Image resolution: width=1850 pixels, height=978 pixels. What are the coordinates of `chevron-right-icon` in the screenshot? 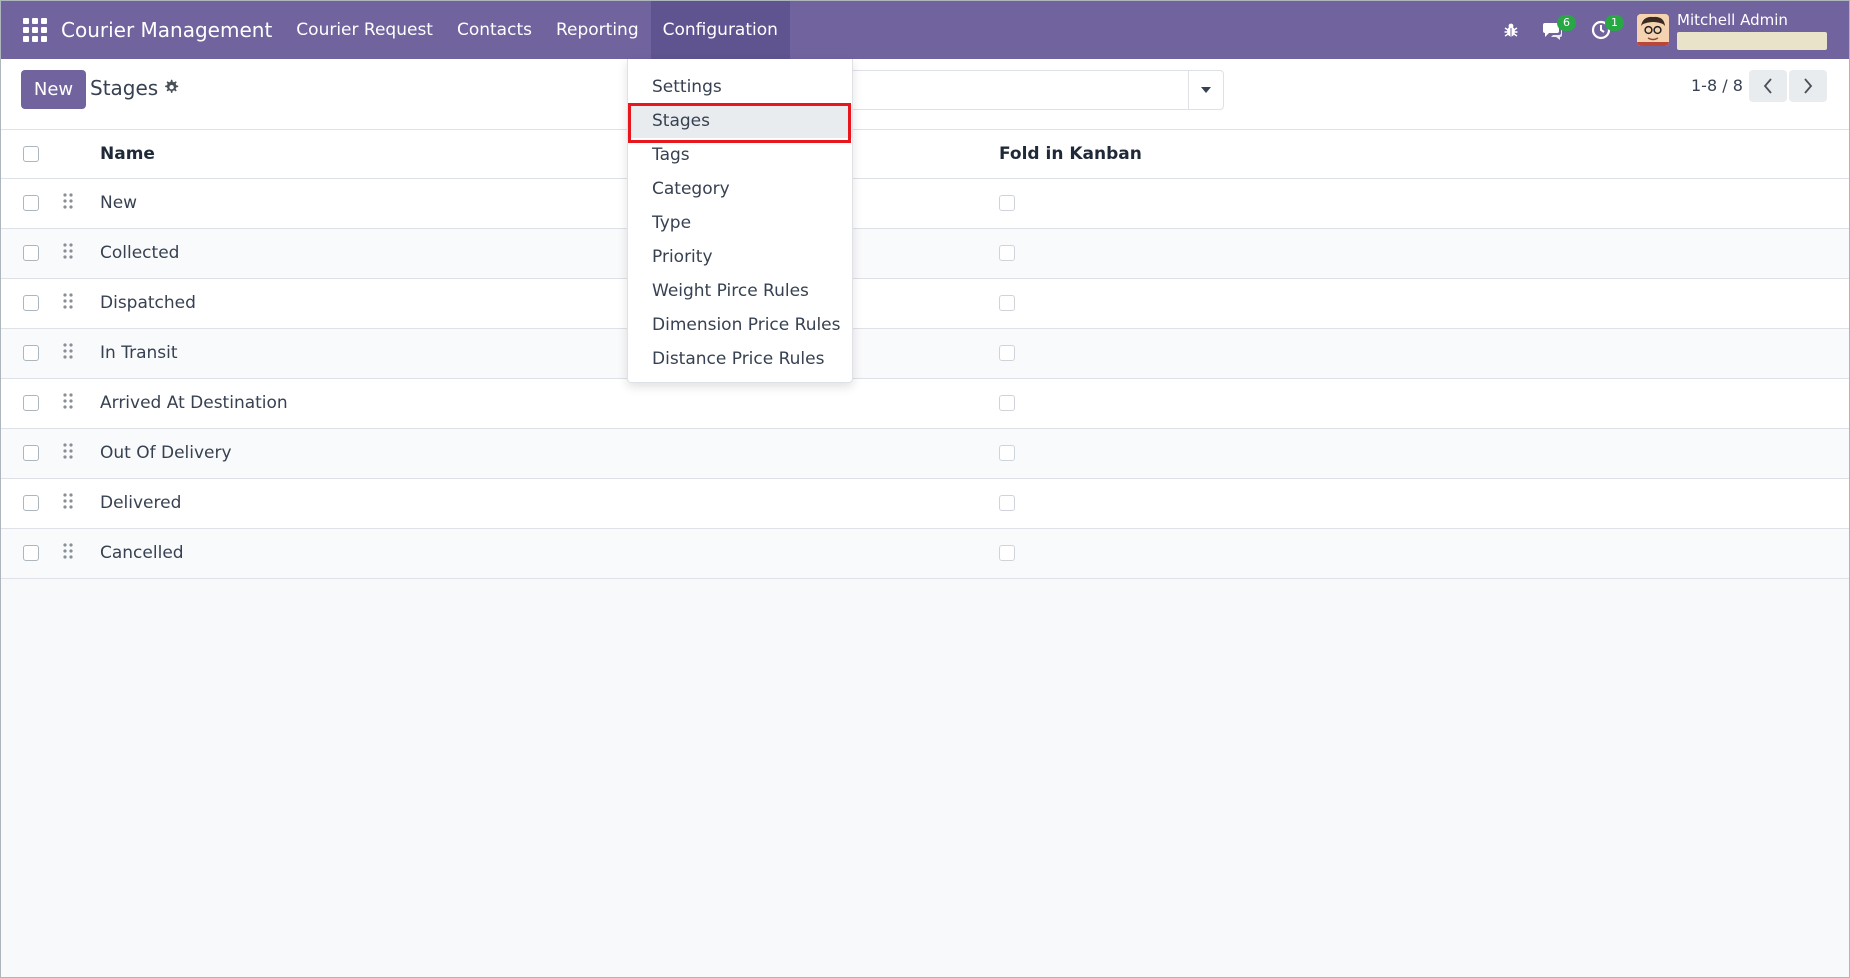 It's located at (1808, 86).